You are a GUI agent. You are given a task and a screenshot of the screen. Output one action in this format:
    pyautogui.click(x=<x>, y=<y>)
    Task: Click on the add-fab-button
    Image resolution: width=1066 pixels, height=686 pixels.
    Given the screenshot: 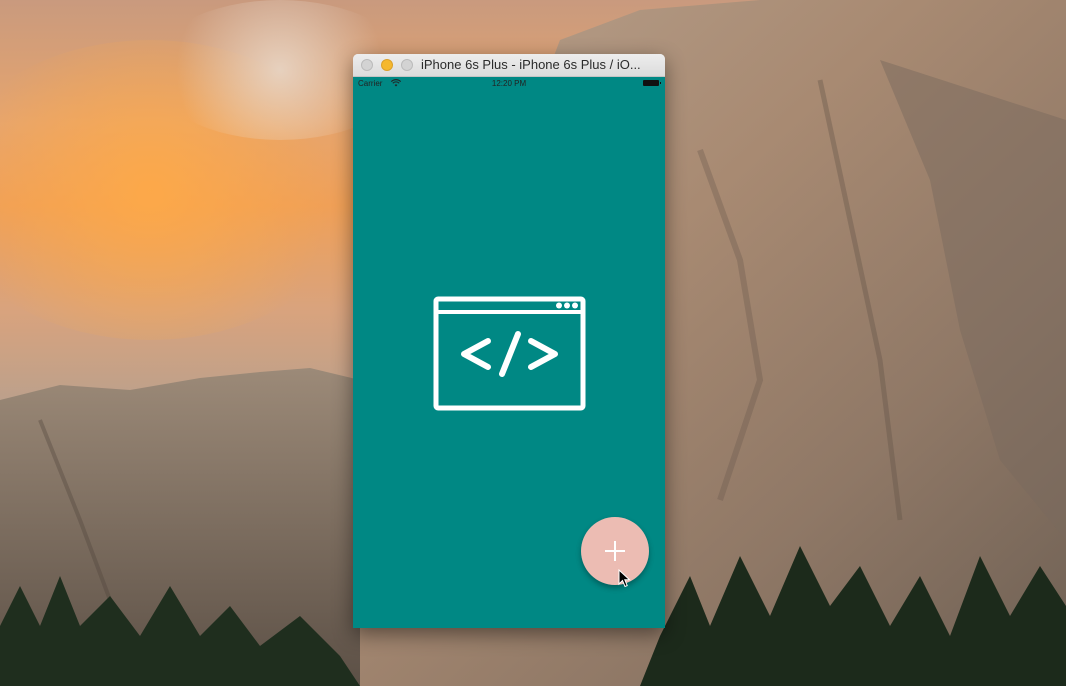 What is the action you would take?
    pyautogui.click(x=615, y=551)
    